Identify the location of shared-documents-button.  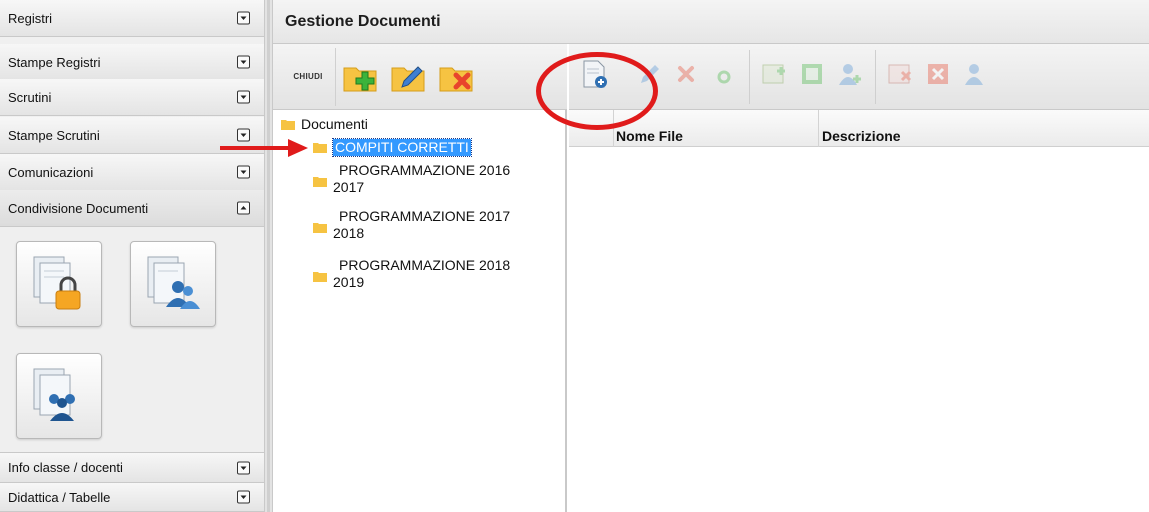
(173, 284).